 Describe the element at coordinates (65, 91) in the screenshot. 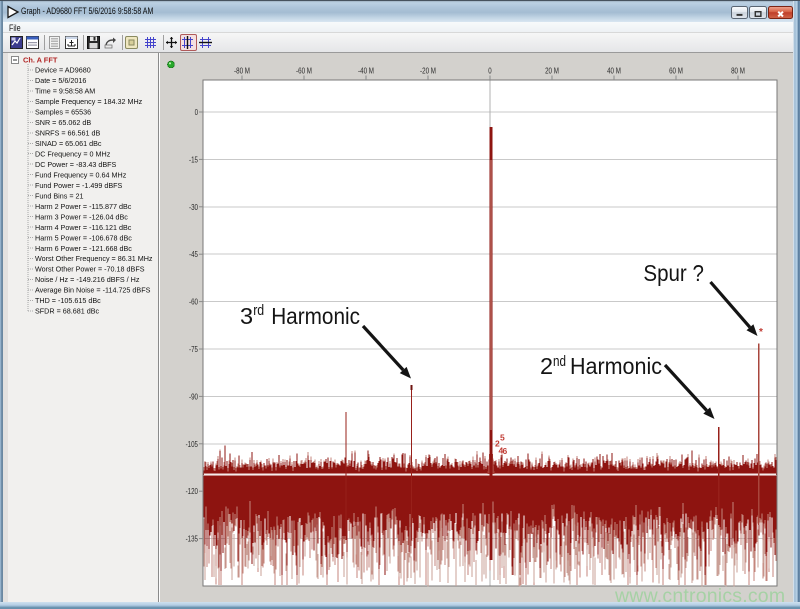

I see `svg-text: Time = 9:58:58 AM` at that location.